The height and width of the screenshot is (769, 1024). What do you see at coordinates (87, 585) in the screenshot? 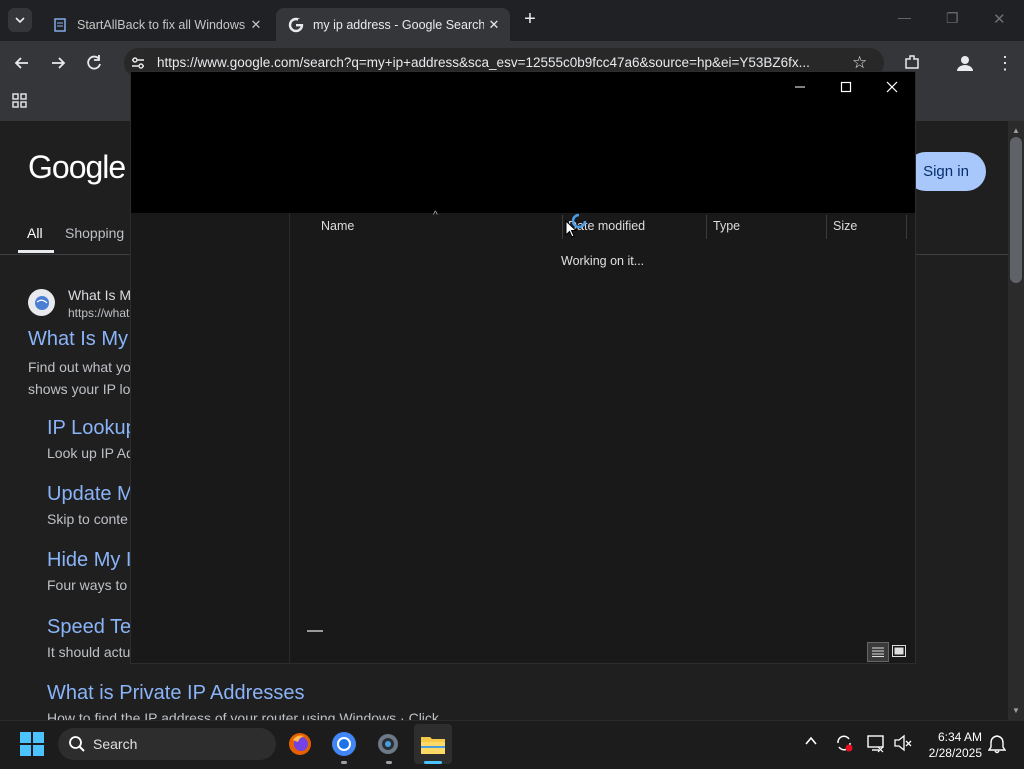
I see `sublink-desc: Four ways to` at bounding box center [87, 585].